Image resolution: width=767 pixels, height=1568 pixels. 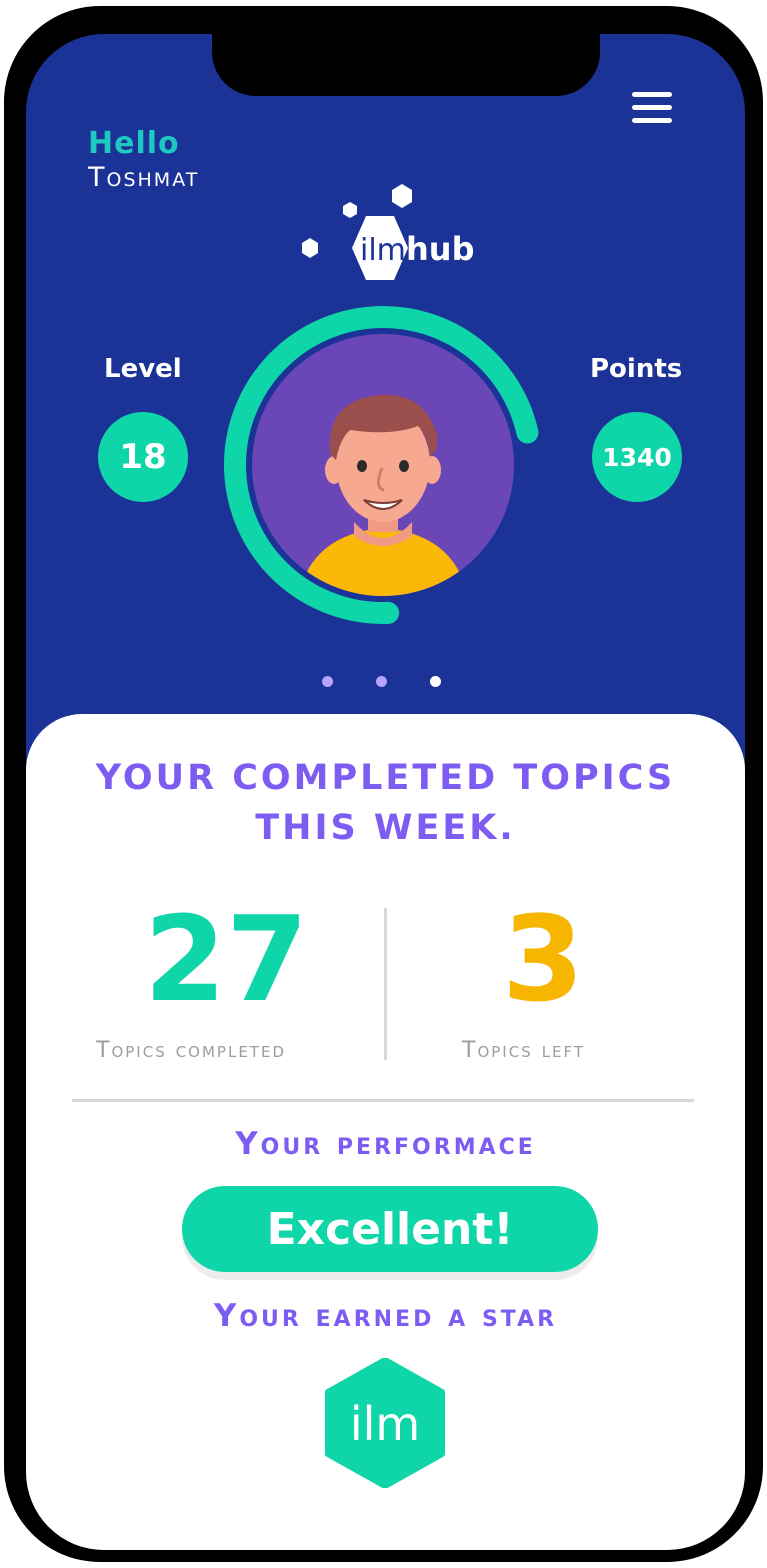 What do you see at coordinates (388, 232) in the screenshot?
I see `ilmhub-logo: ilm hub` at bounding box center [388, 232].